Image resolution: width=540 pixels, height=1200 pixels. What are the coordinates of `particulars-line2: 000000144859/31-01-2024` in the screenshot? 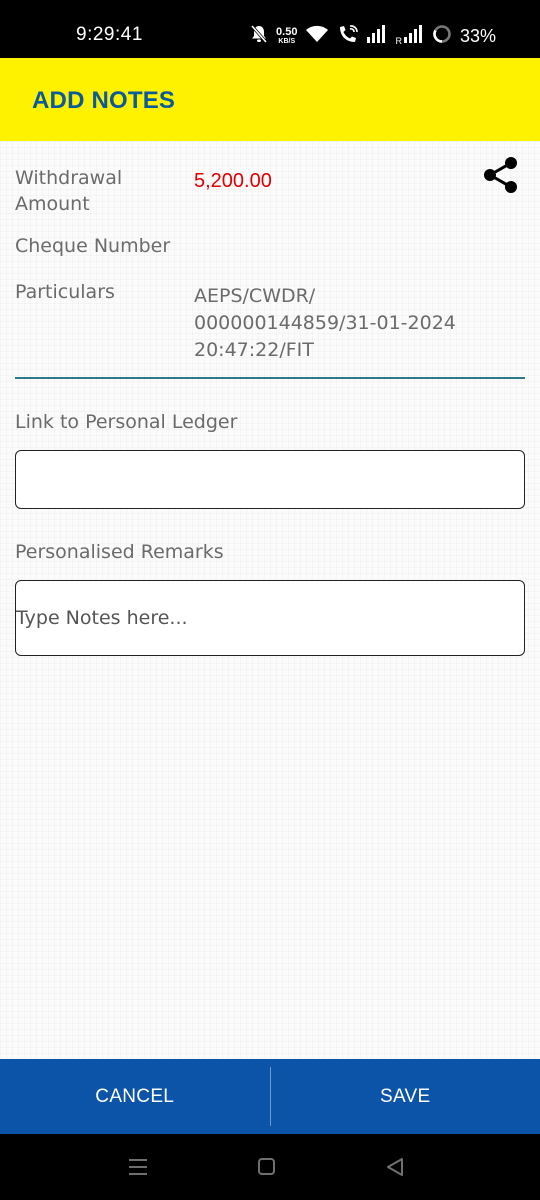 It's located at (325, 323).